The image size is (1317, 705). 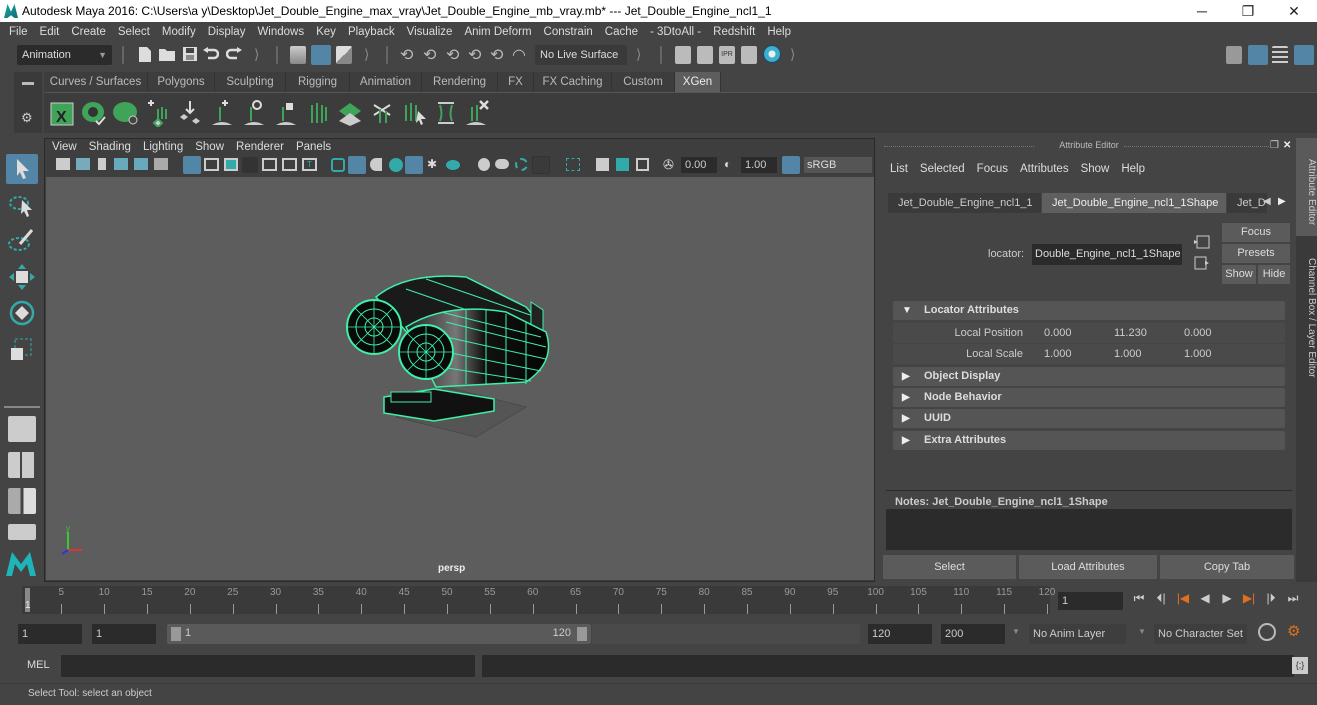 I want to click on snap-live-icon: ◠, so click(x=519, y=55).